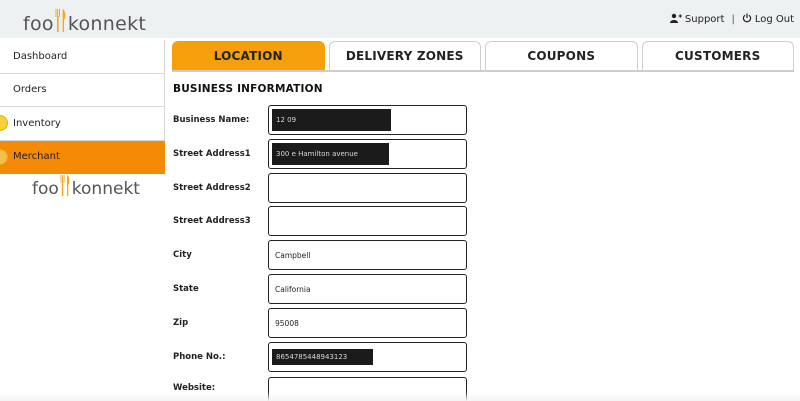 Image resolution: width=800 pixels, height=401 pixels. Describe the element at coordinates (82, 124) in the screenshot. I see `sidebar-item-inventory: Inventory` at that location.